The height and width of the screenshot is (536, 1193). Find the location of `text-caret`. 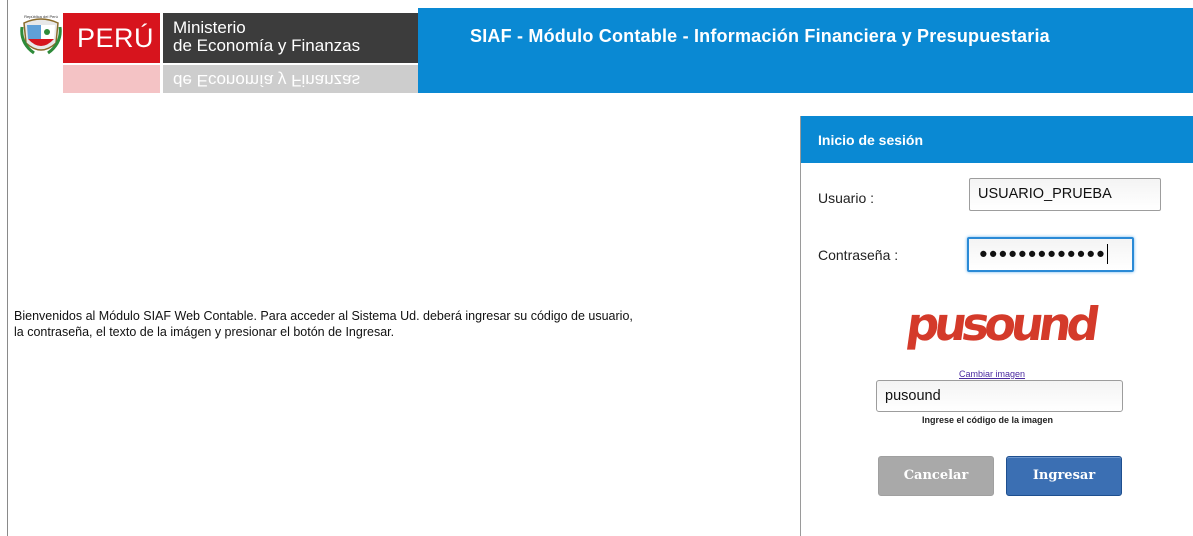

text-caret is located at coordinates (1107, 254).